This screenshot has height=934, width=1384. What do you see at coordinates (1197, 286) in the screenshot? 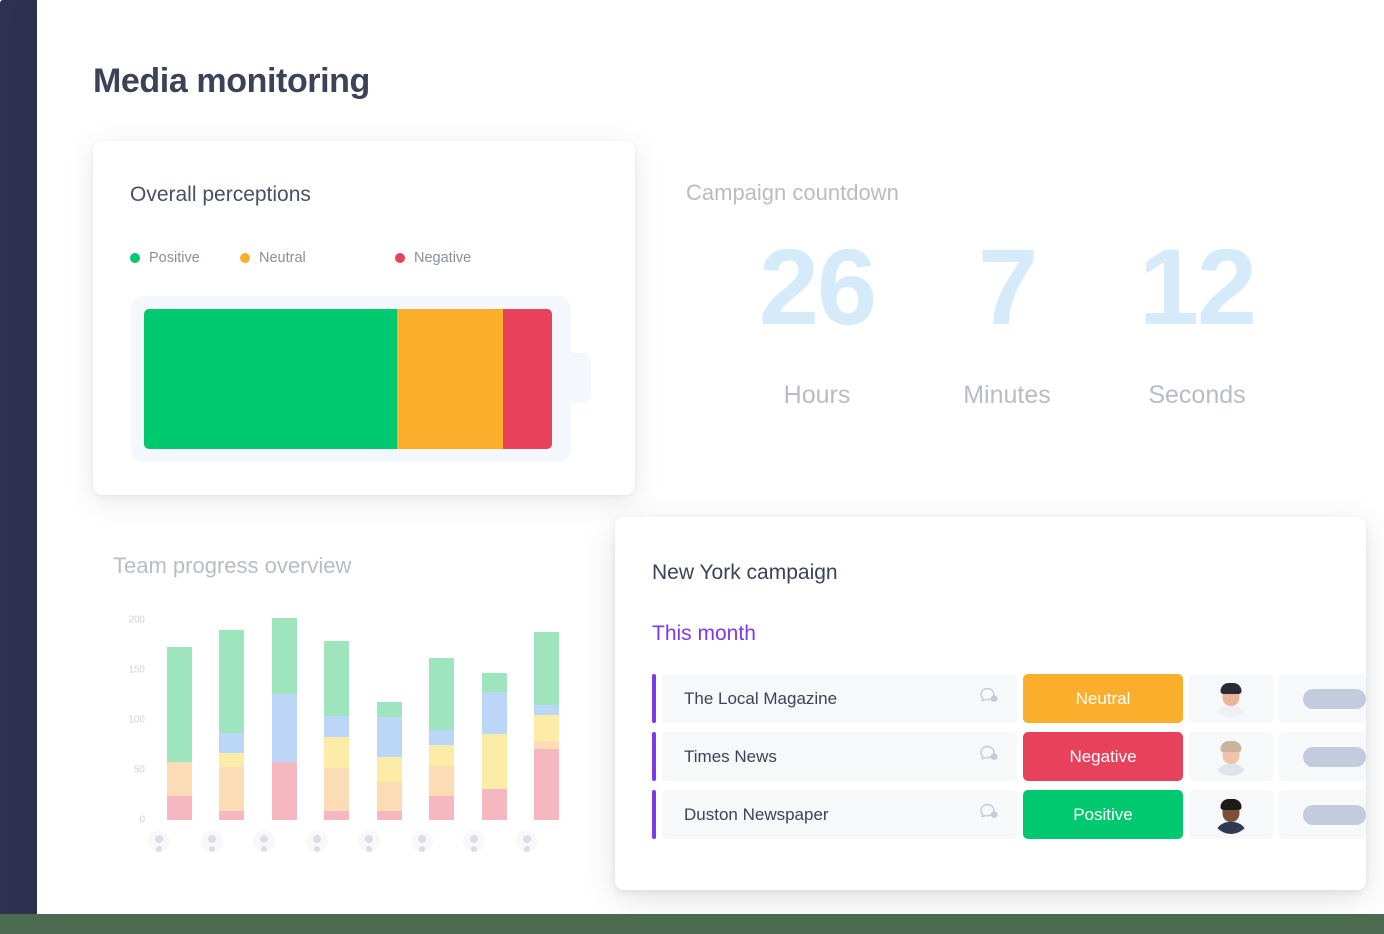
I see `countdown-value-seconds: 12` at bounding box center [1197, 286].